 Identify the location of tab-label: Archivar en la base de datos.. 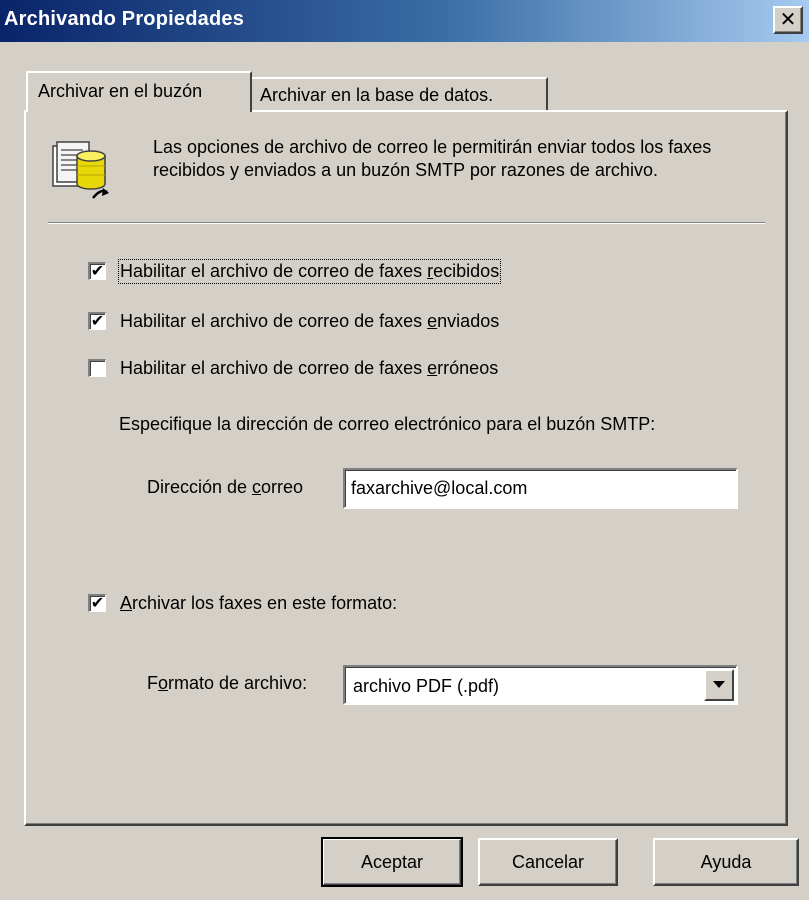
(377, 95).